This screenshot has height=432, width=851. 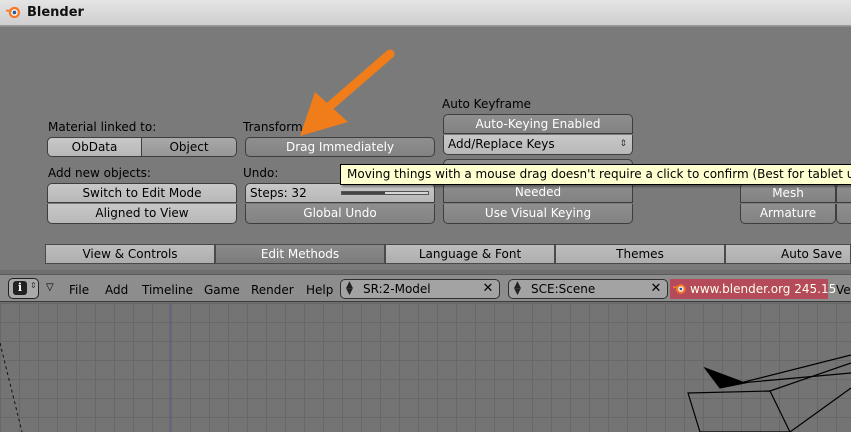 I want to click on add-new-objects-label: Add new objects:, so click(x=99, y=173).